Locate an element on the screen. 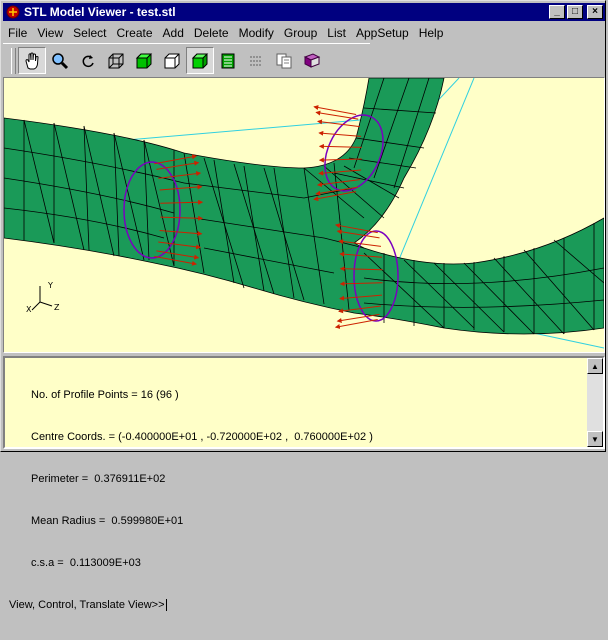  title-bar: STL Model Viewer - test.stl _ □ × is located at coordinates (304, 12).